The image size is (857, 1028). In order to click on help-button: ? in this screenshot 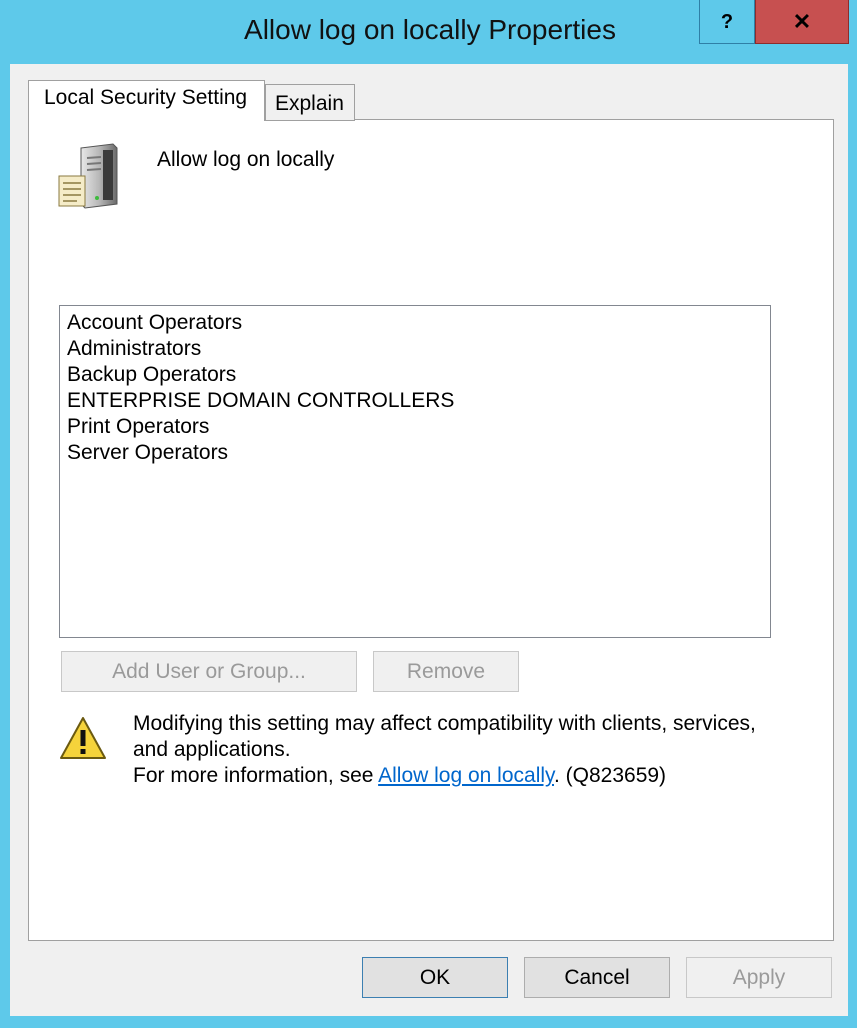, I will do `click(727, 22)`.